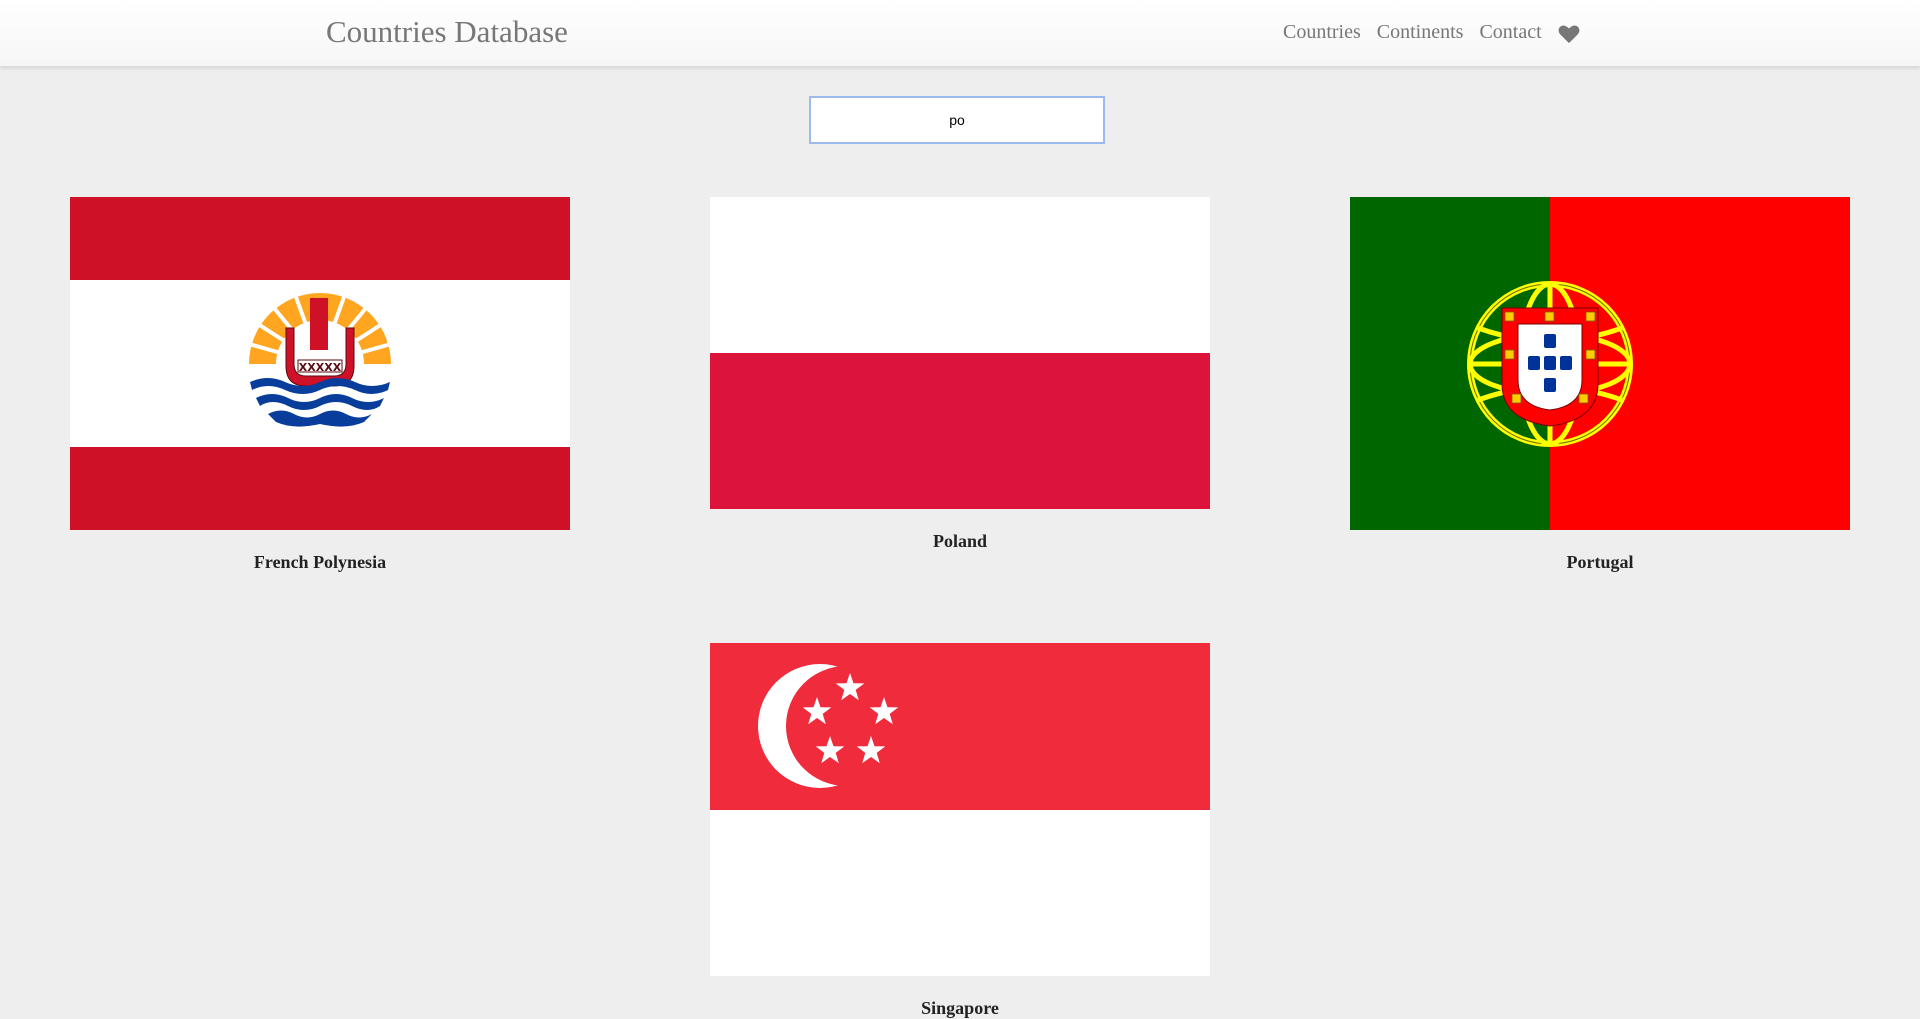 Image resolution: width=1920 pixels, height=1019 pixels. I want to click on nav-links: Countries Continents Contact, so click(1431, 32).